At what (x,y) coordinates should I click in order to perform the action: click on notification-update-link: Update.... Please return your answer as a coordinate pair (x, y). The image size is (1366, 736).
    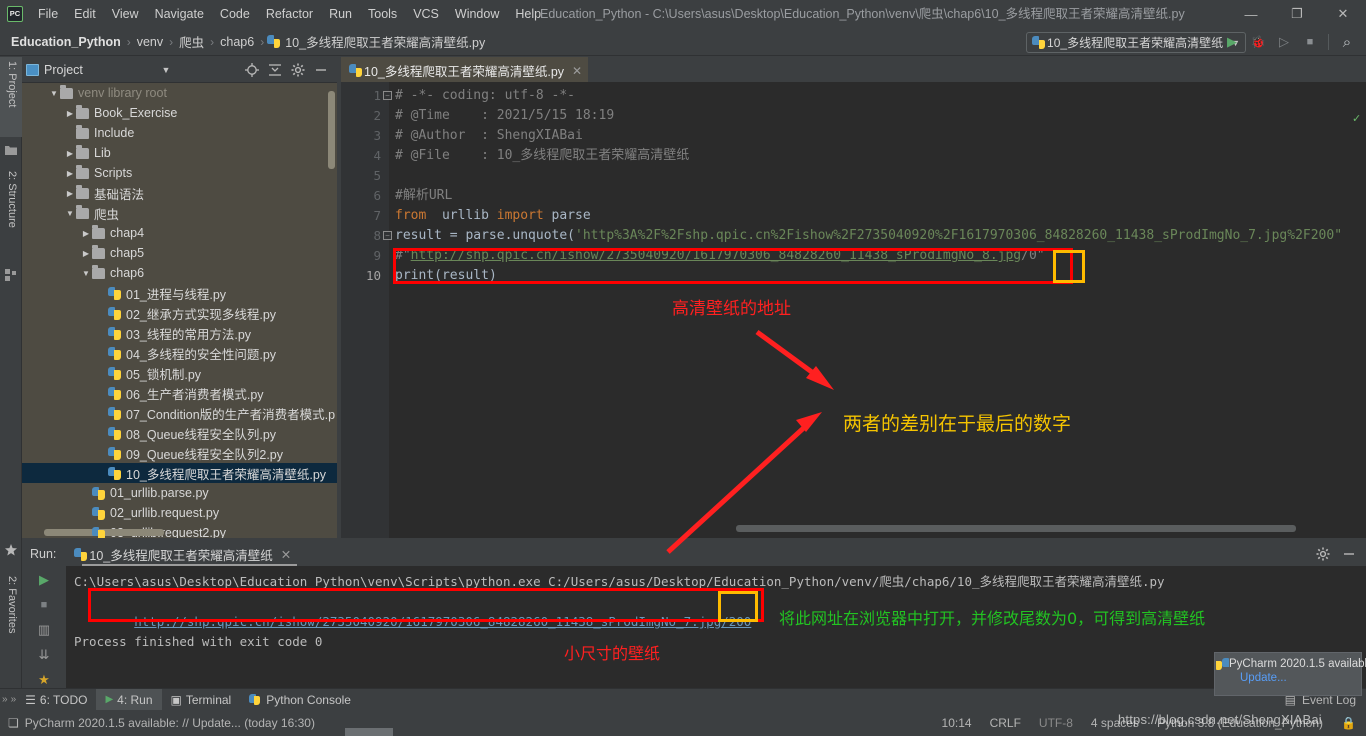
    Looking at the image, I should click on (1297, 678).